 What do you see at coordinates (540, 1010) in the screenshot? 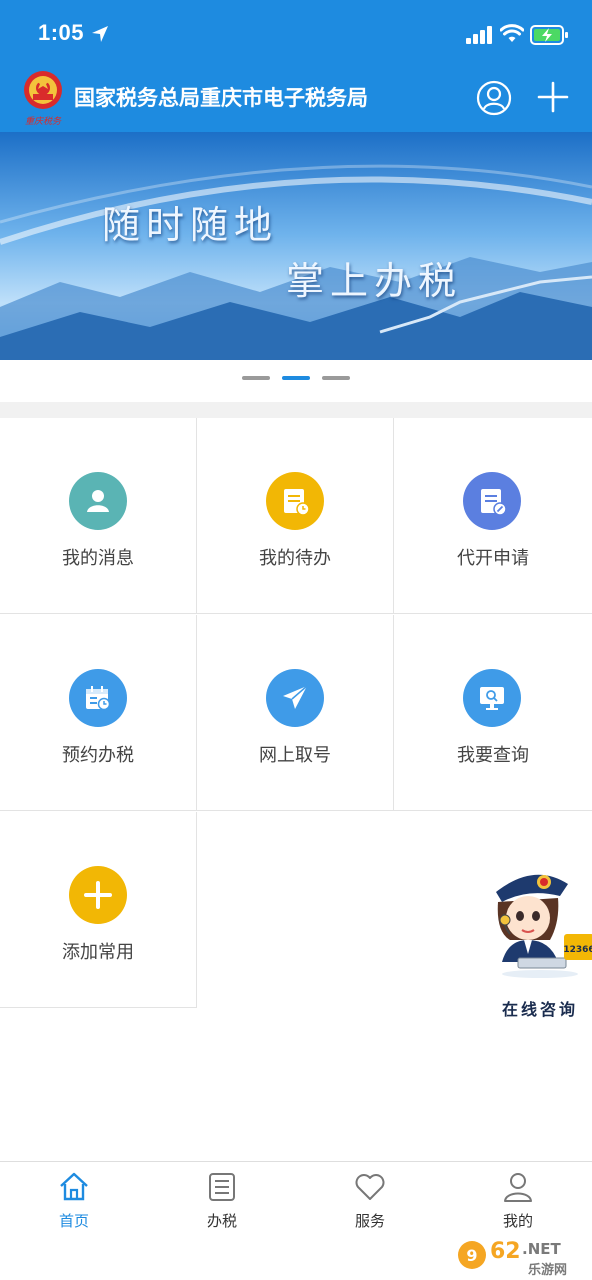
I see `consult-label: 在线咨询` at bounding box center [540, 1010].